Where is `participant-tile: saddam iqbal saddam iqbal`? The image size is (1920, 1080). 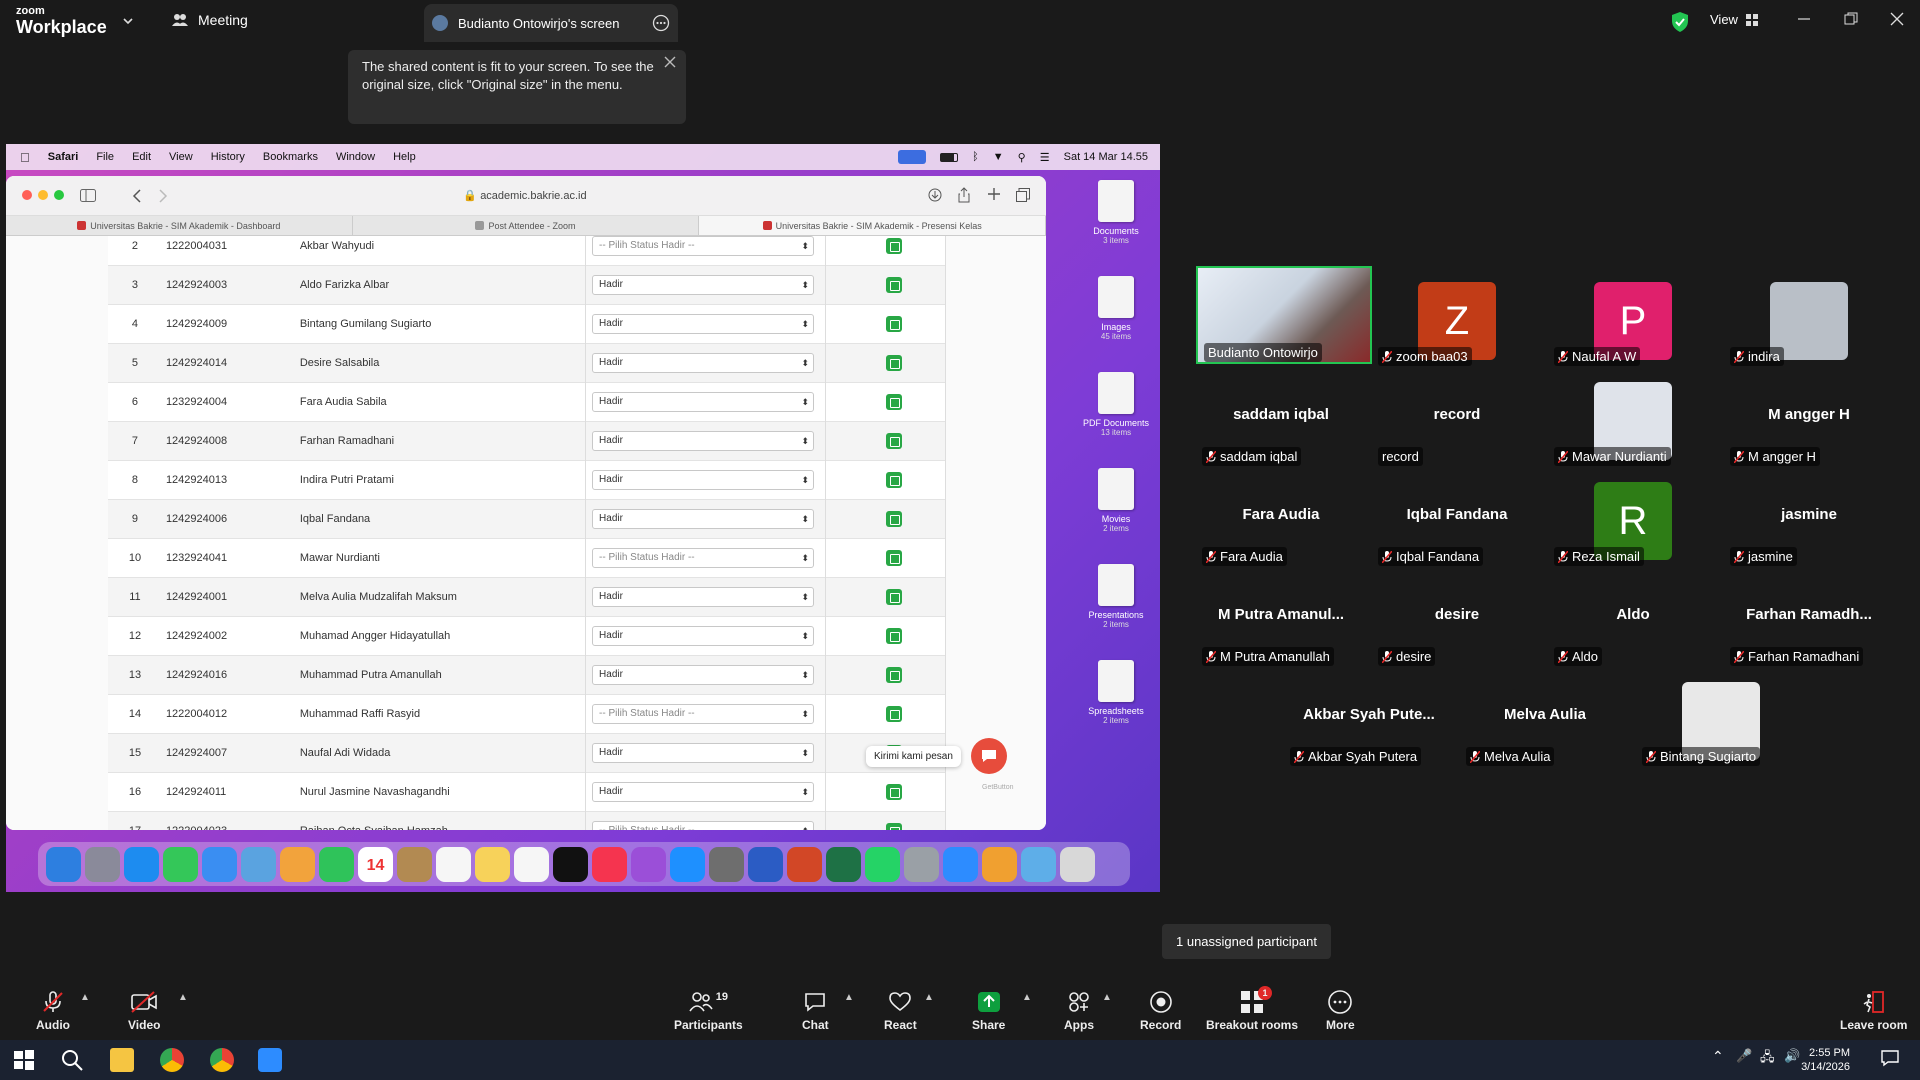 participant-tile: saddam iqbal saddam iqbal is located at coordinates (1281, 418).